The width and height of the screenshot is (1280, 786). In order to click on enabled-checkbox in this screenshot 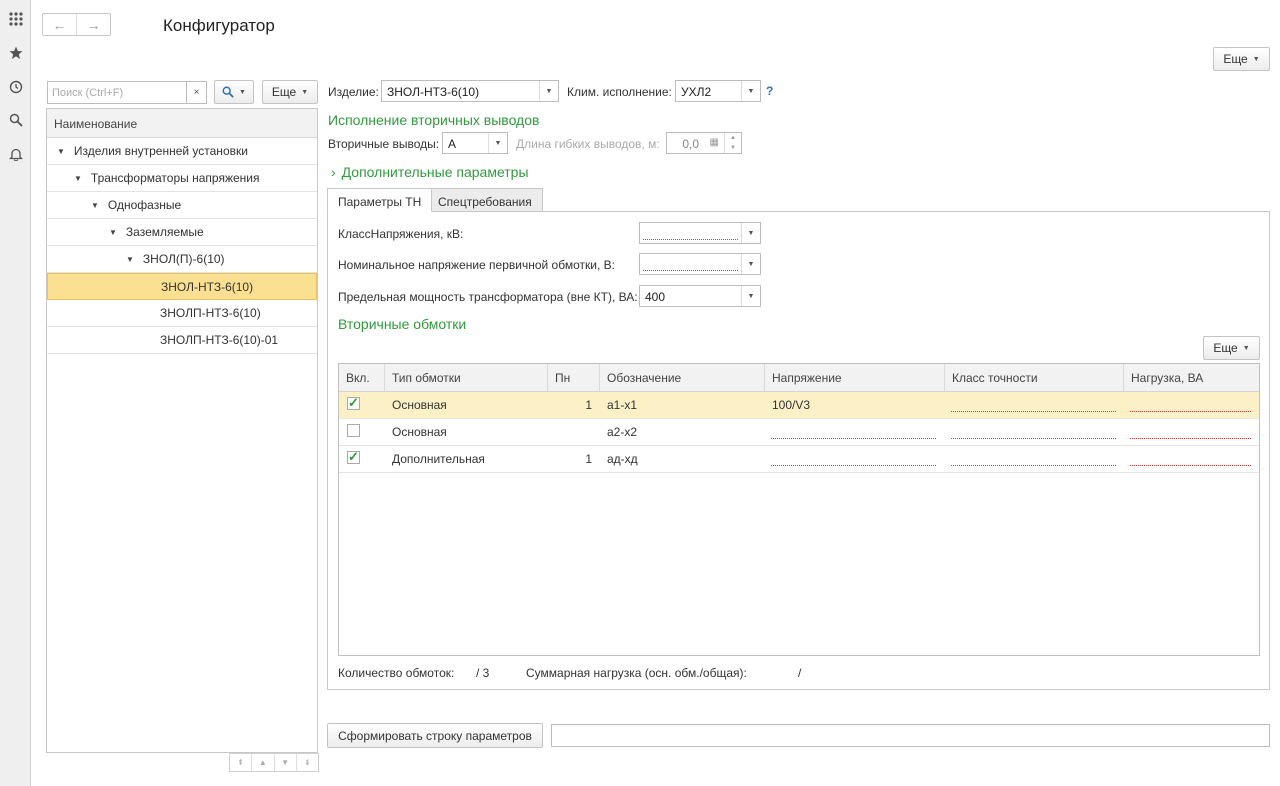, I will do `click(353, 430)`.